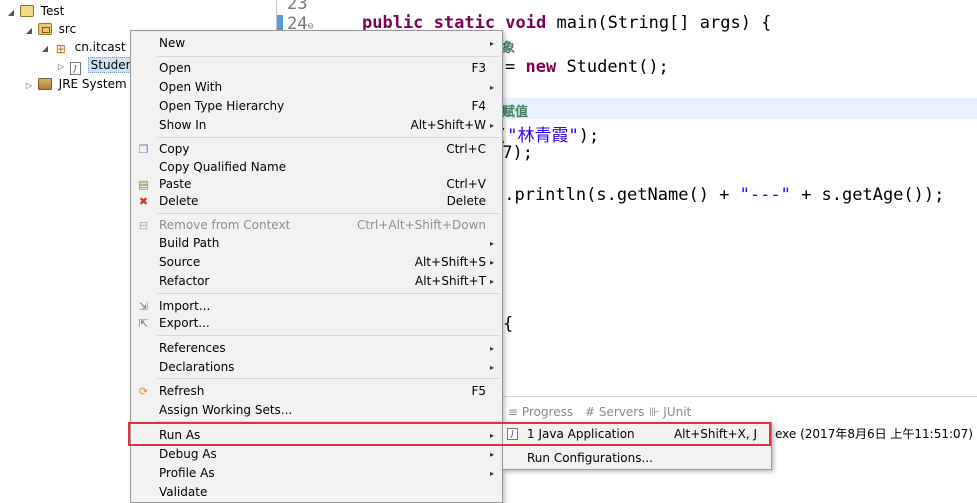  I want to click on menu-item-refresh: ⟳ Refresh F5, so click(316, 391).